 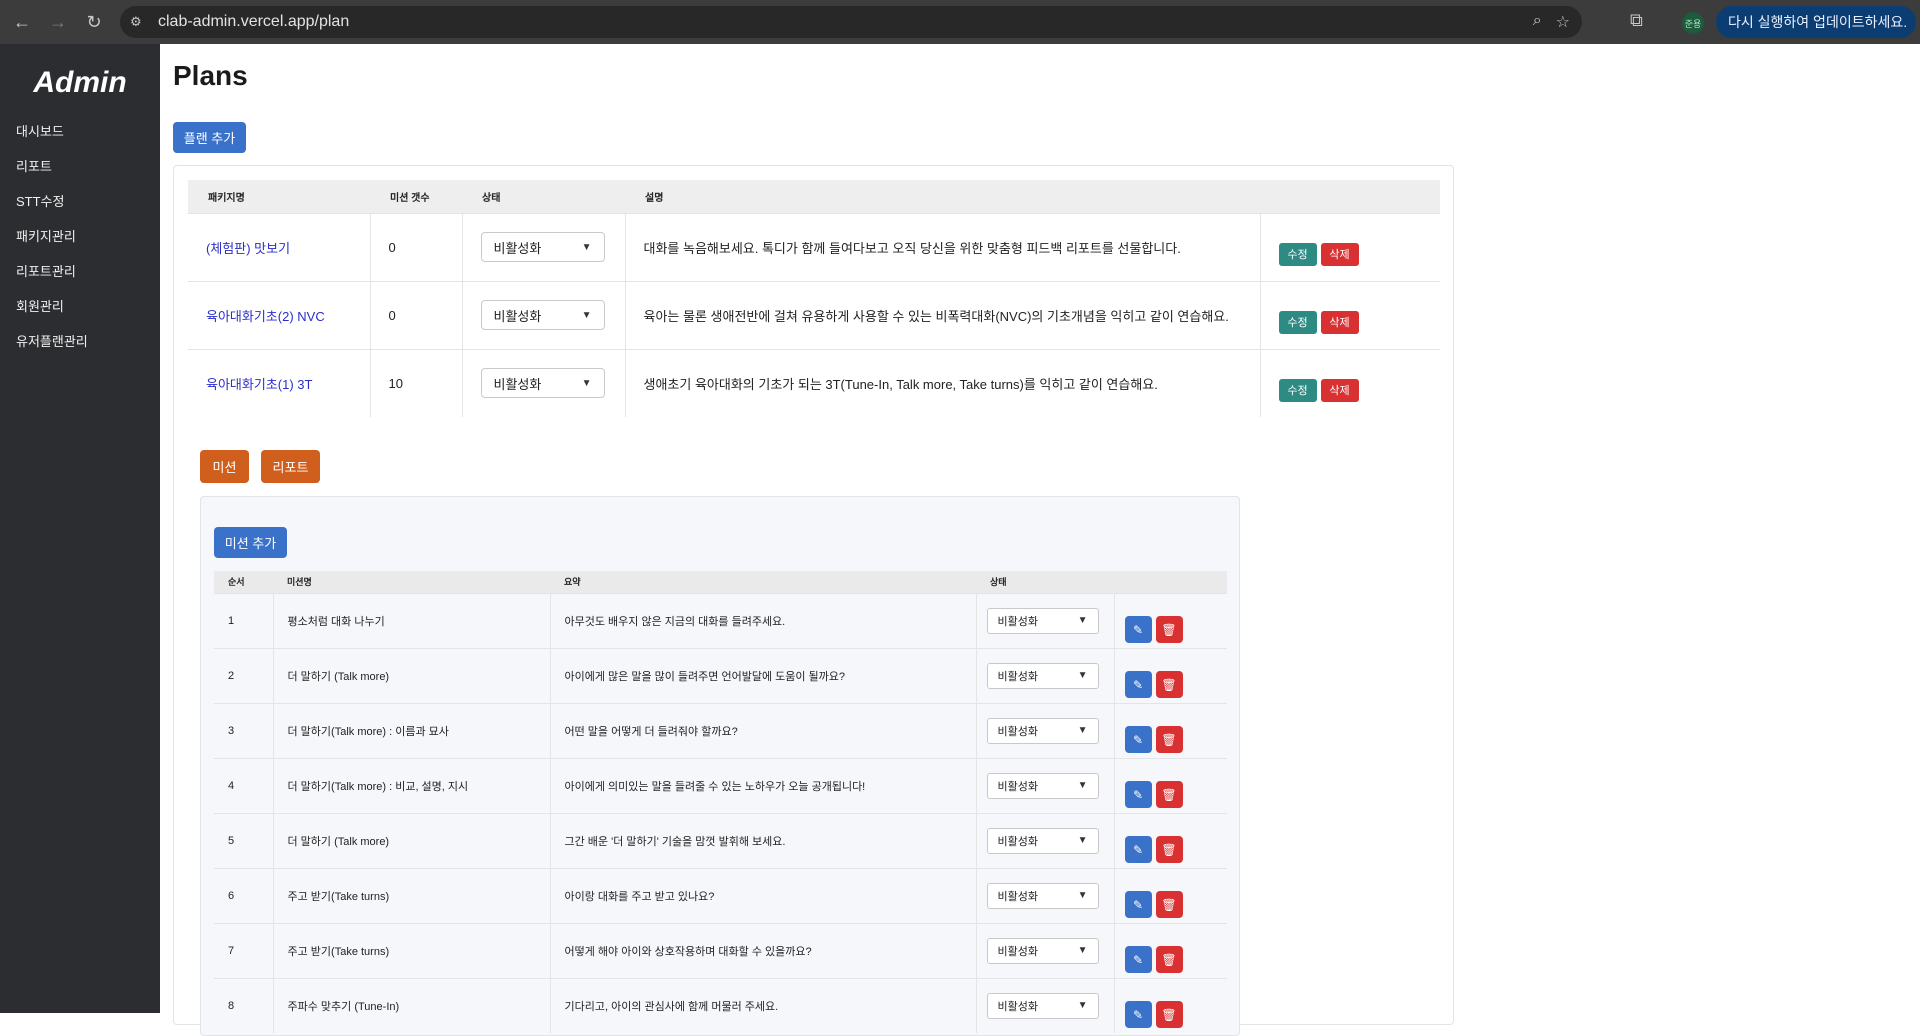 What do you see at coordinates (416, 246) in the screenshot?
I see `mission-count: 0` at bounding box center [416, 246].